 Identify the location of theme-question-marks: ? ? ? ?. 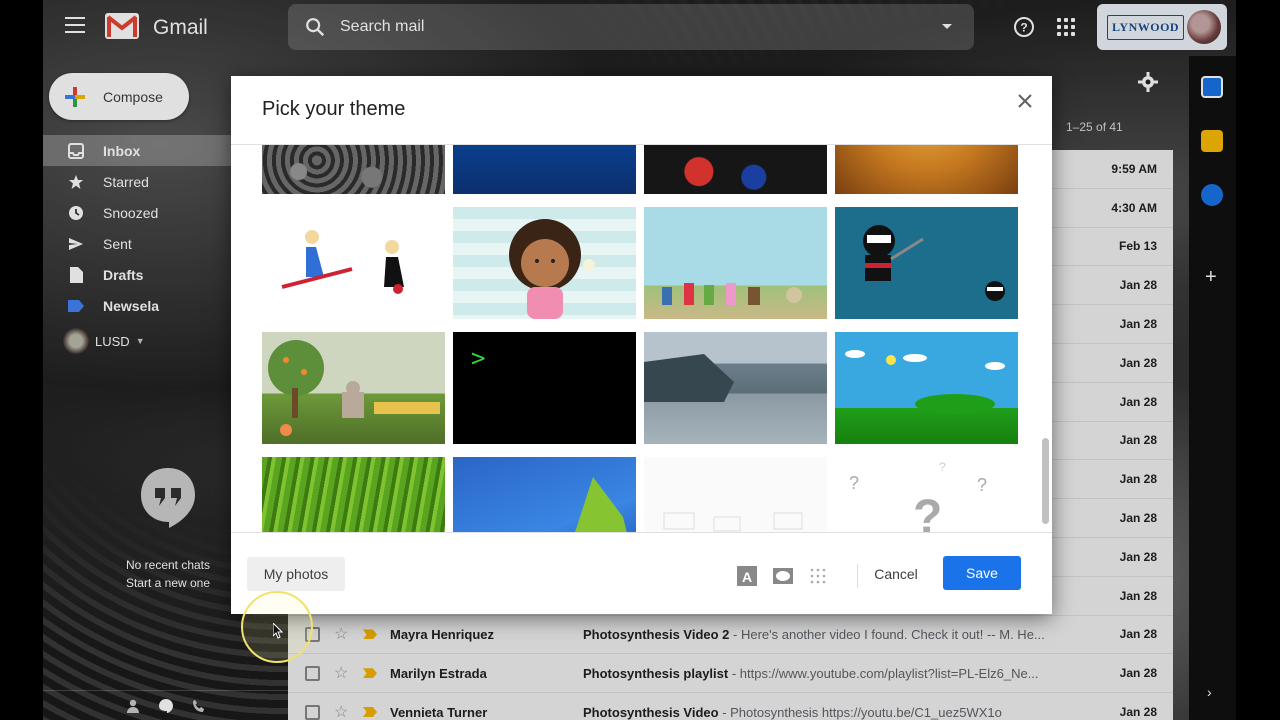
(926, 494).